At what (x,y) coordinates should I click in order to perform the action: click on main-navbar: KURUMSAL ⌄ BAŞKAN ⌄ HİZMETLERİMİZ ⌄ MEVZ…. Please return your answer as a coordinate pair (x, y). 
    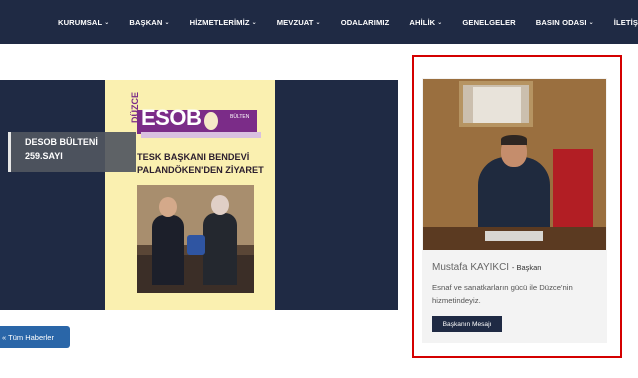
    Looking at the image, I should click on (319, 22).